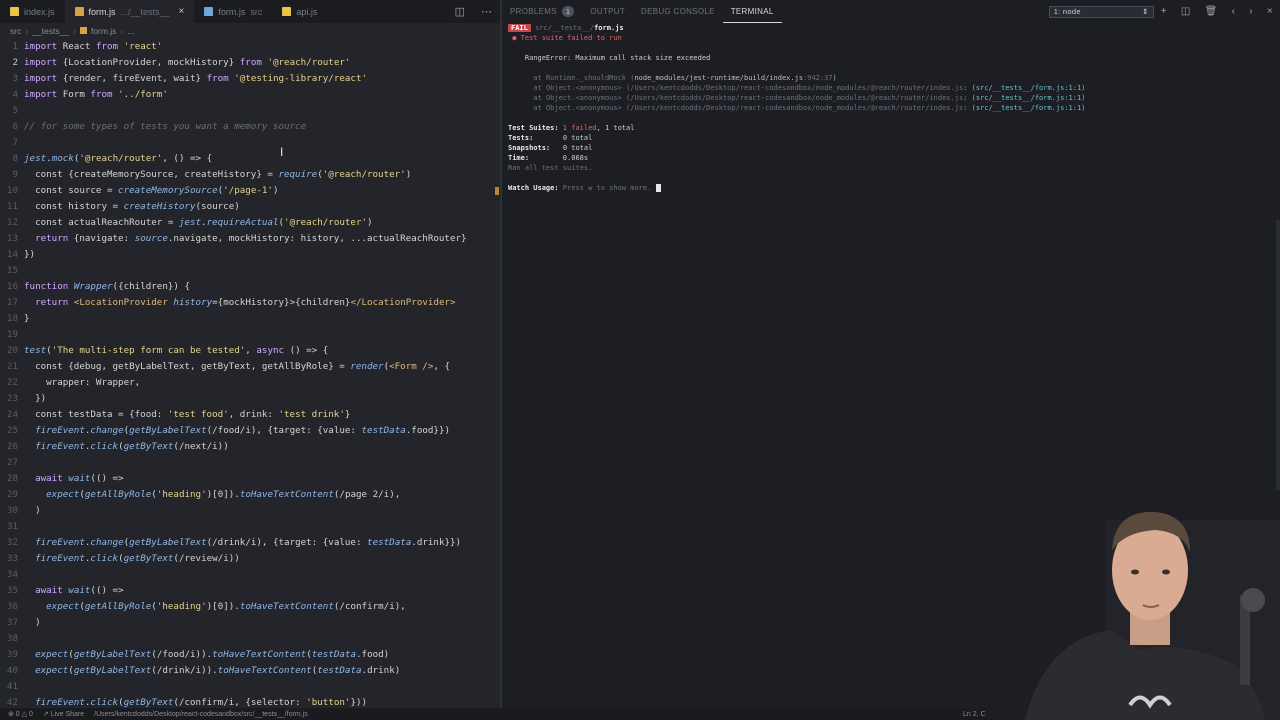  I want to click on breadcrumb-tests: __tests__, so click(50, 31).